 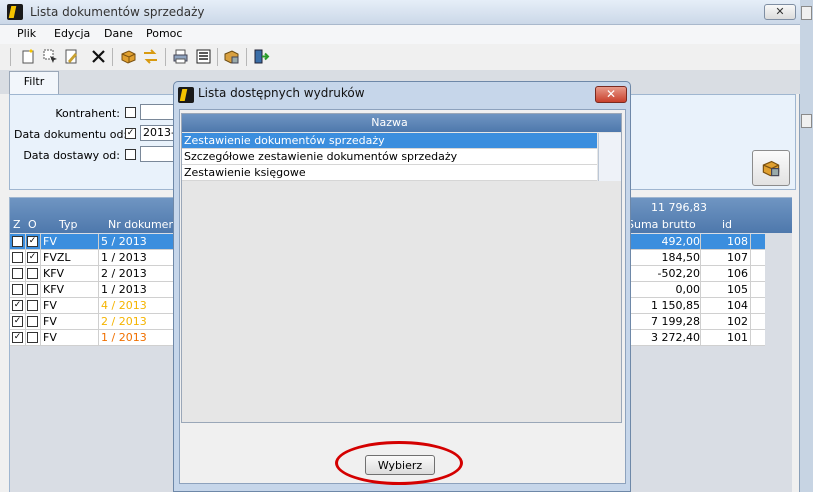 I want to click on delivery-date-label: Data dostawy od:, so click(x=71, y=155).